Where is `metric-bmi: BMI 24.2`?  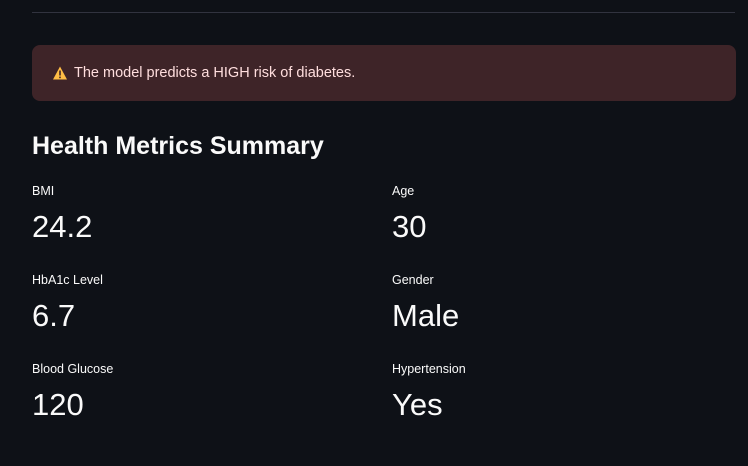
metric-bmi: BMI 24.2 is located at coordinates (62, 214).